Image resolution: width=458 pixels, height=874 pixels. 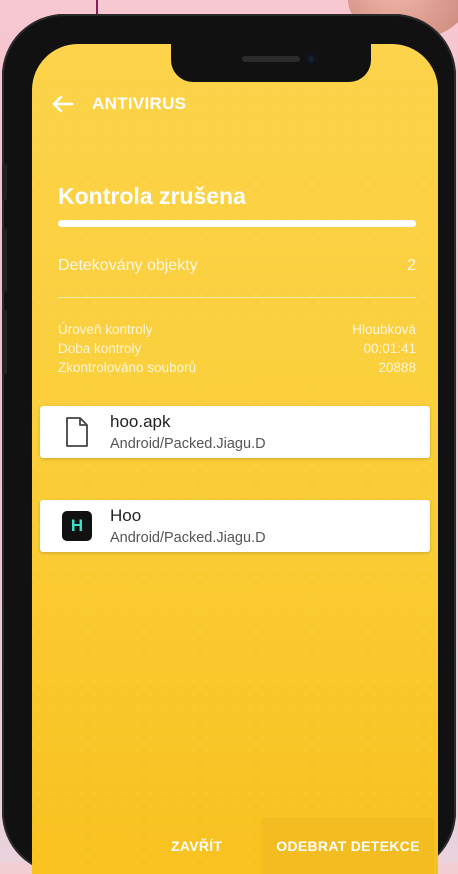 I want to click on front-camera, so click(x=311, y=59).